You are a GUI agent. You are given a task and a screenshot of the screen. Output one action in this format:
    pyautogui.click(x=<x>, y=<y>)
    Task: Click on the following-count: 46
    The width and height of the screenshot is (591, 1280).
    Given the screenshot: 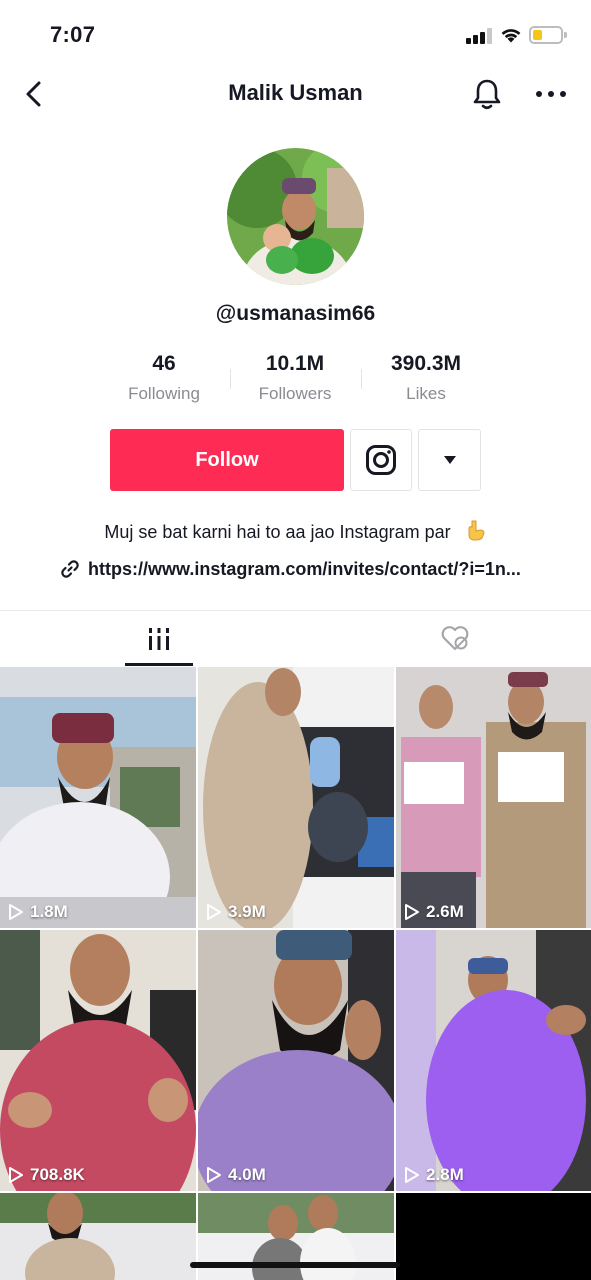 What is the action you would take?
    pyautogui.click(x=164, y=363)
    